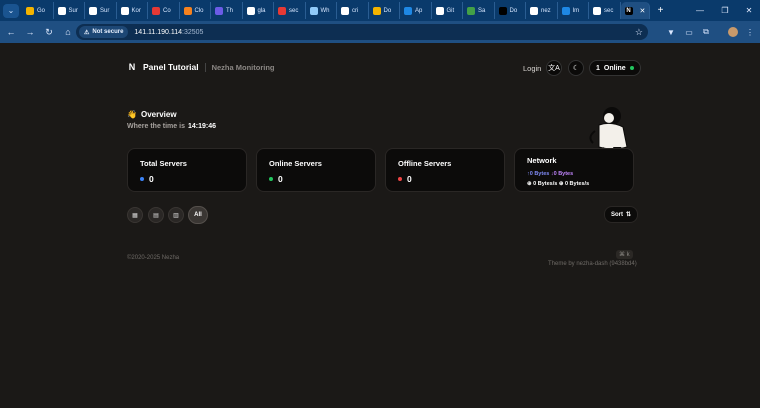 This screenshot has height=408, width=760. I want to click on warning-icon: ⚠, so click(87, 32).